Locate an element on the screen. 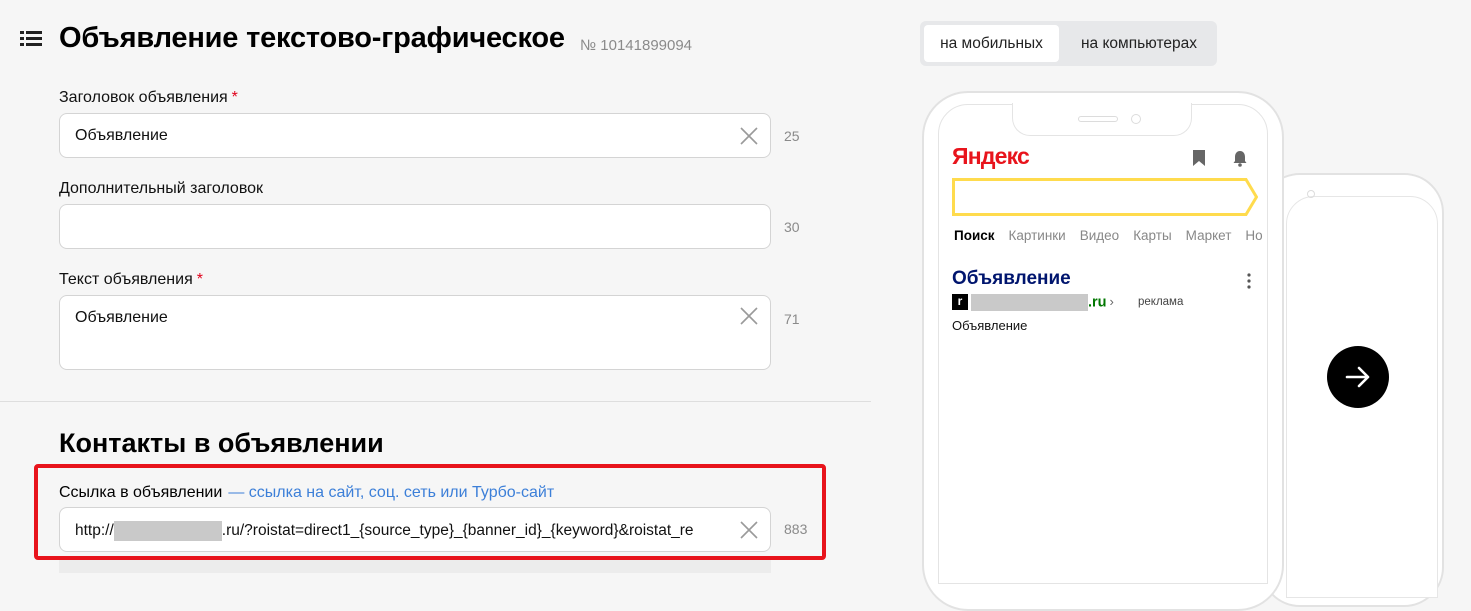 The width and height of the screenshot is (1471, 611). device-switch: на мобильных на компьютерах is located at coordinates (1068, 43).